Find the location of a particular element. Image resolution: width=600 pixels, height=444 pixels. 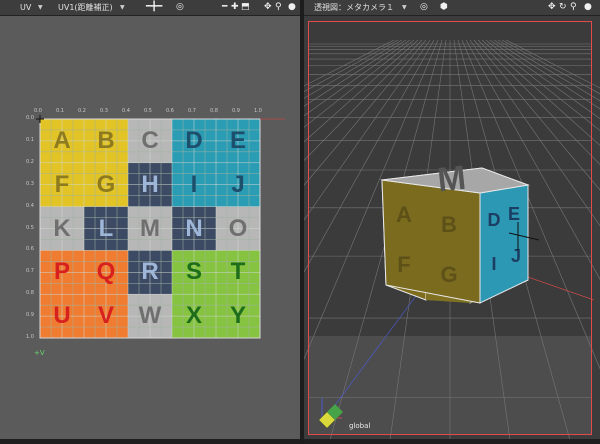

uv-y-tick: 1.0 is located at coordinates (30, 337).